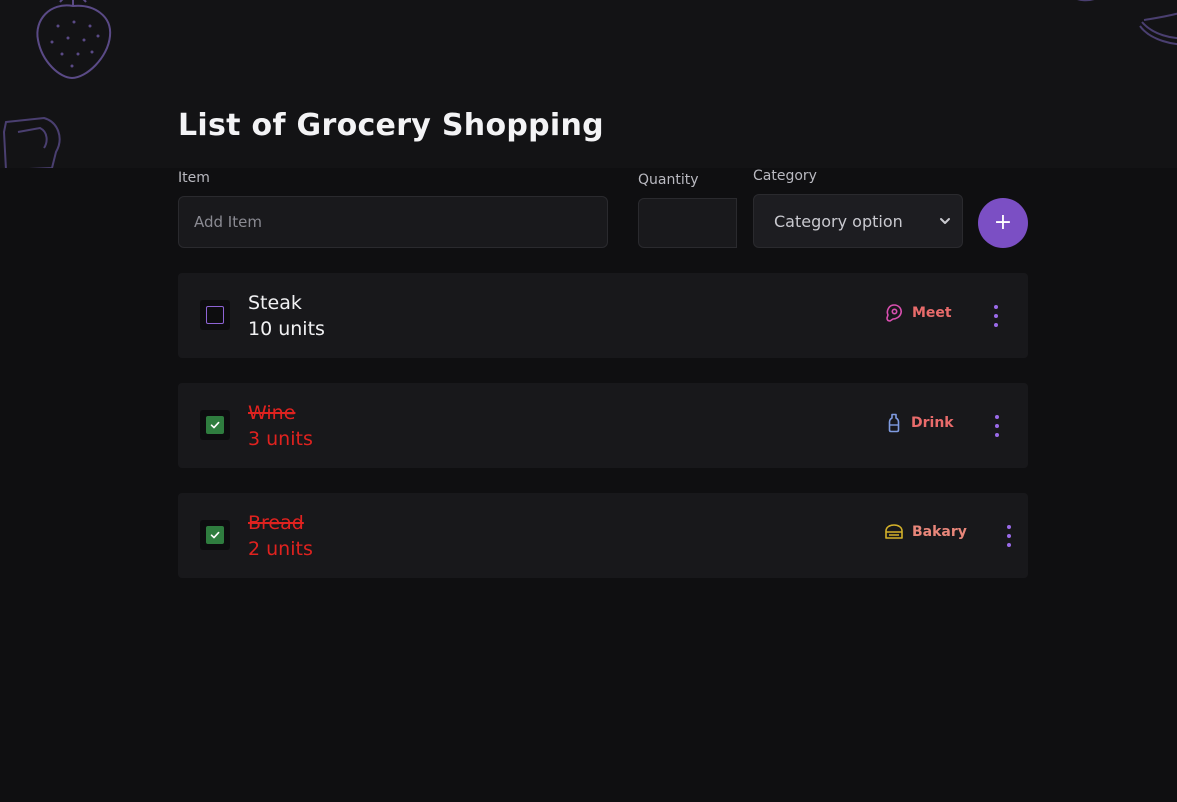 Image resolution: width=1177 pixels, height=802 pixels. What do you see at coordinates (668, 180) in the screenshot?
I see `quantity-label: Quantity` at bounding box center [668, 180].